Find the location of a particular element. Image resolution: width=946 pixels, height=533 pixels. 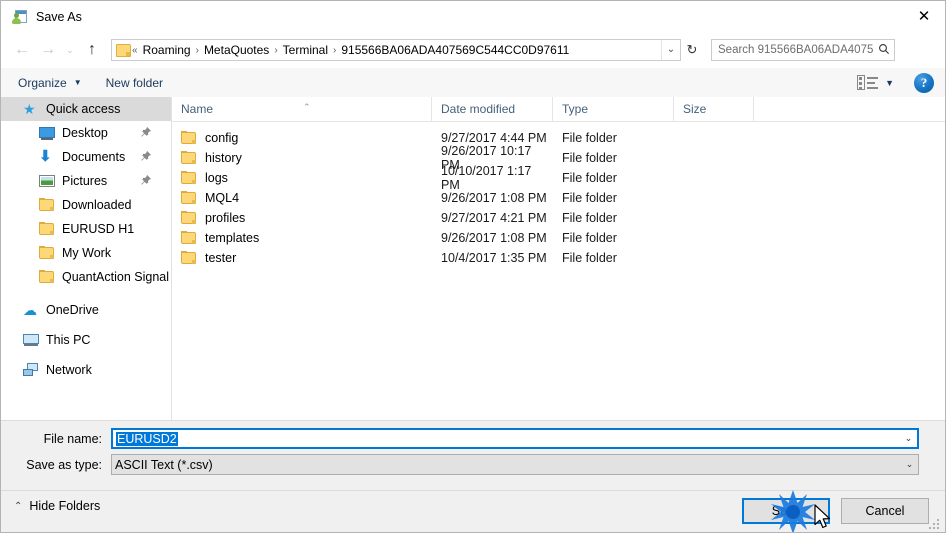

help-icon: ? is located at coordinates (924, 82).